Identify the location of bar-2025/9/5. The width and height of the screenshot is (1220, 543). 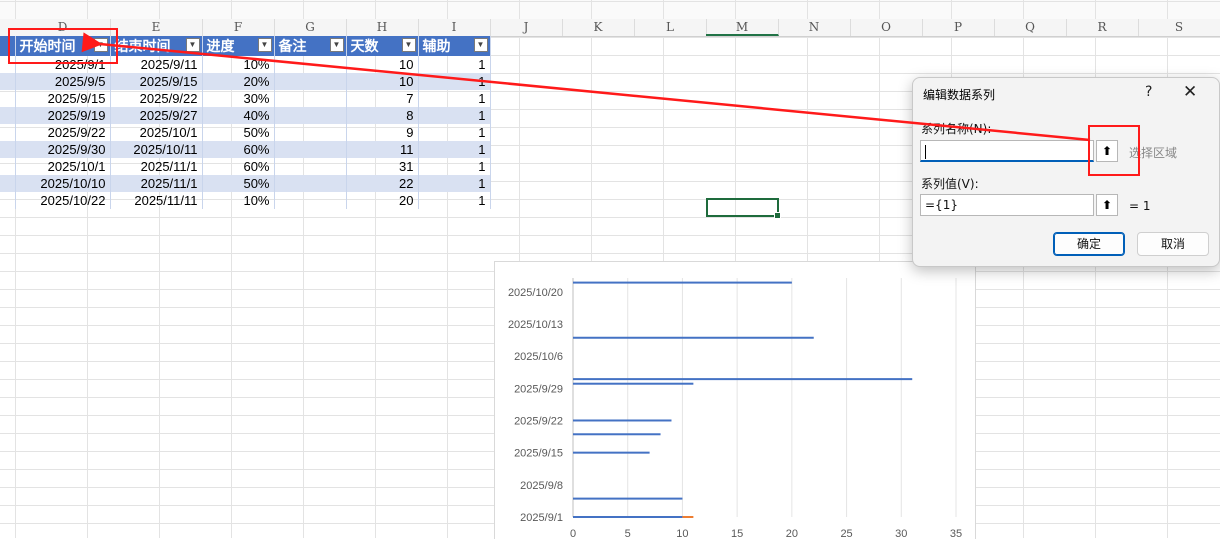
(628, 498).